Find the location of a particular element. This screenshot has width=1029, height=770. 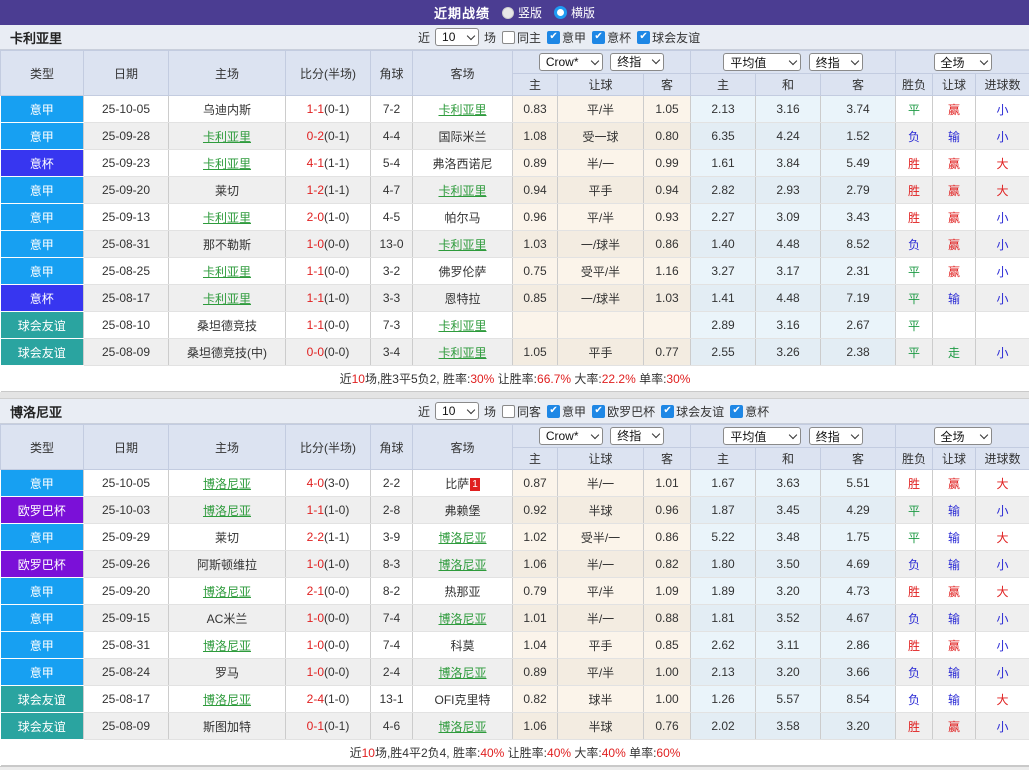

away-team: 恩特拉 is located at coordinates (463, 298).